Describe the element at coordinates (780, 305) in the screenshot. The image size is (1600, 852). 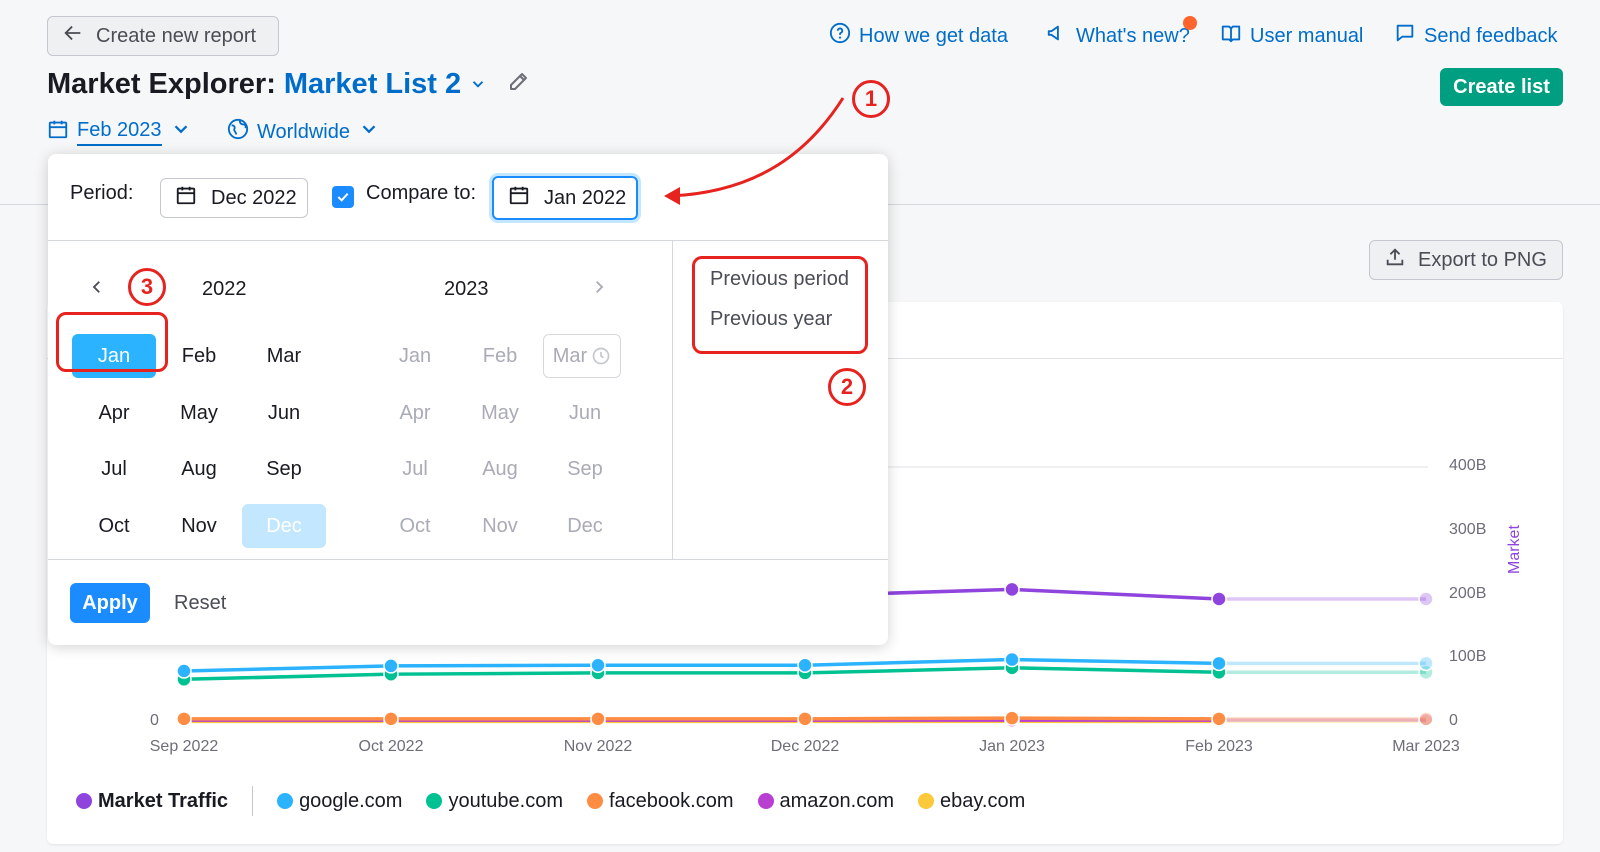
I see `annotation-box-presets` at that location.